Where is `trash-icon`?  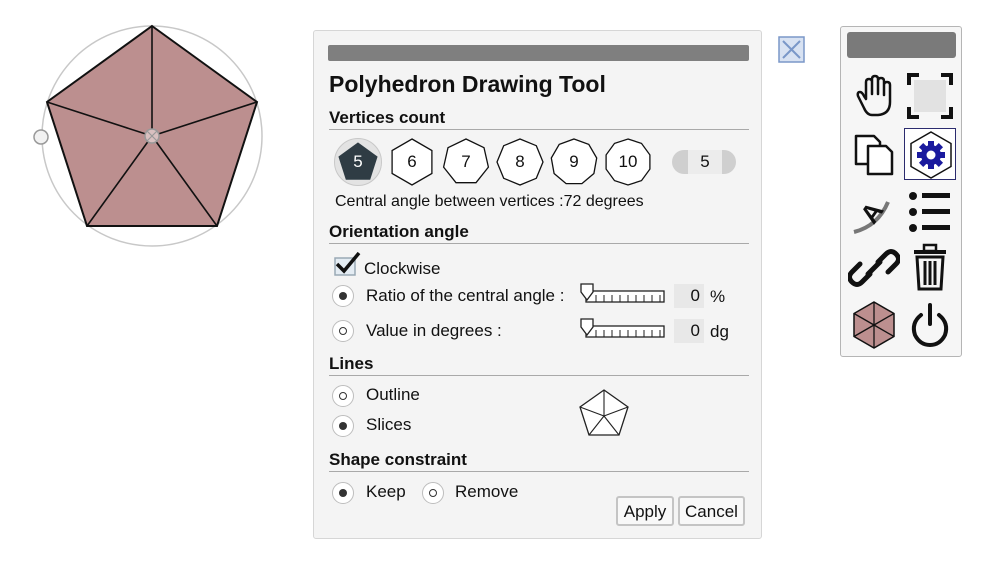 trash-icon is located at coordinates (930, 268).